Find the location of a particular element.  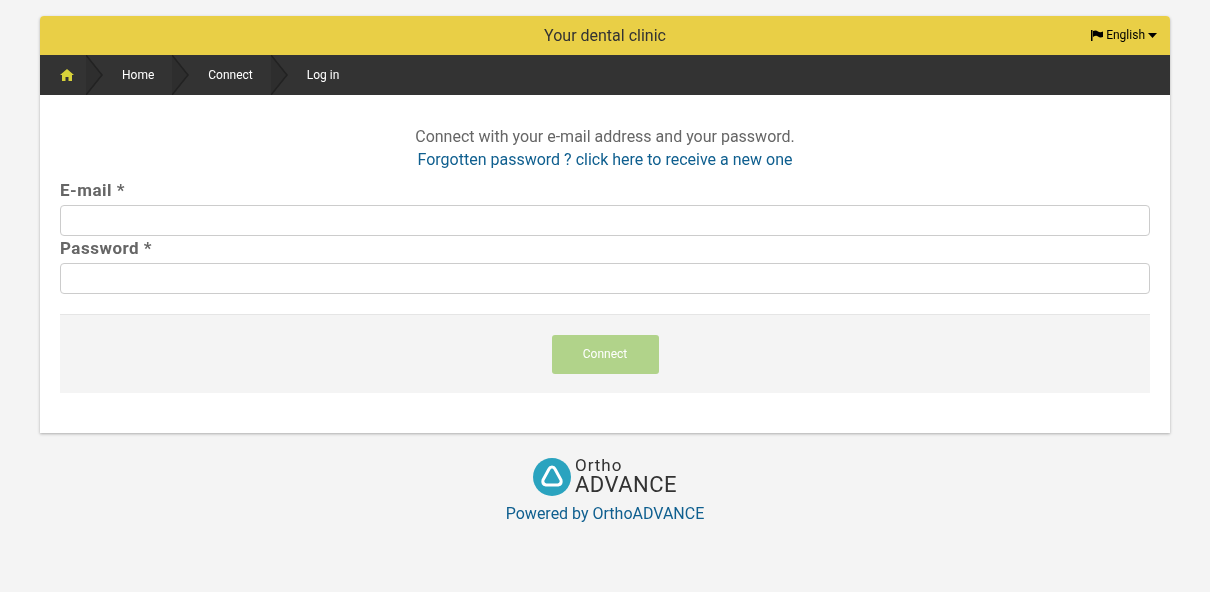

logo-text-bottom: ADVANCE is located at coordinates (626, 485).